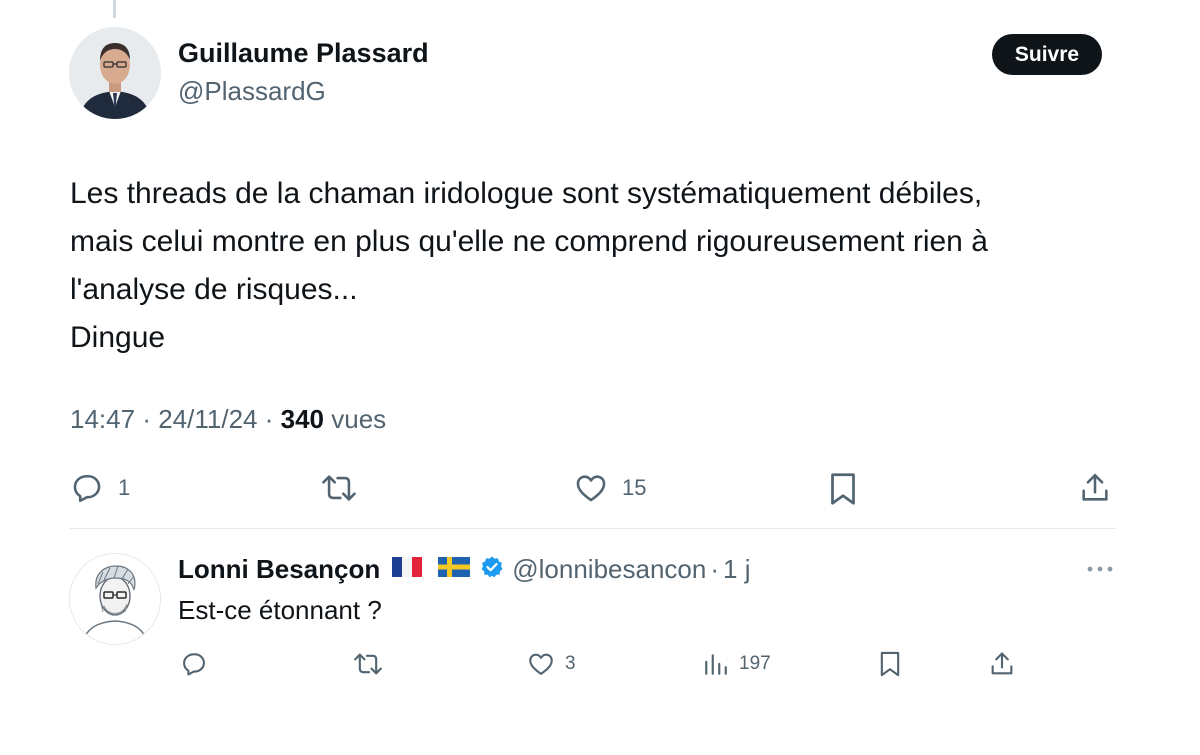 The width and height of the screenshot is (1200, 755). What do you see at coordinates (303, 53) in the screenshot?
I see `author-name: Guillaume Plassard` at bounding box center [303, 53].